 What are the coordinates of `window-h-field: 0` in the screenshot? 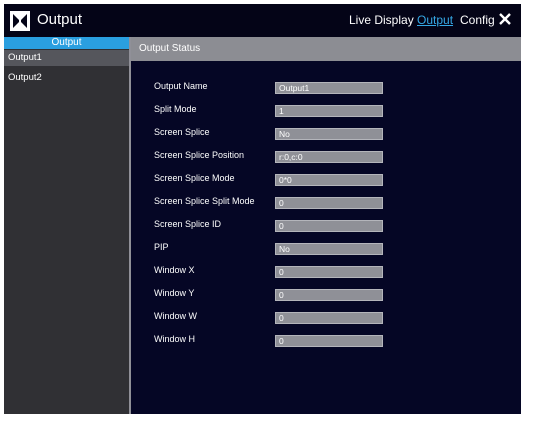 It's located at (329, 341).